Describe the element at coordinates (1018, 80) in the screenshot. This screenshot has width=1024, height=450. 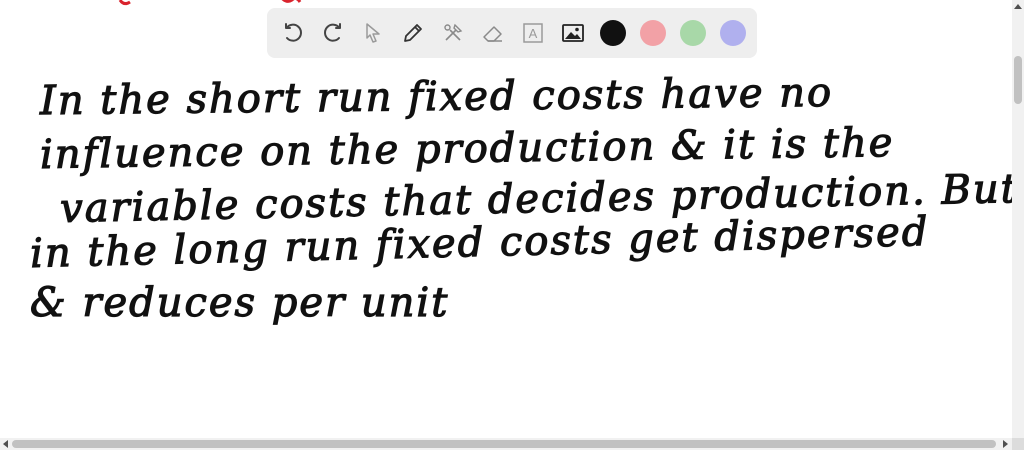
I see `vertical-scroll-thumb` at that location.